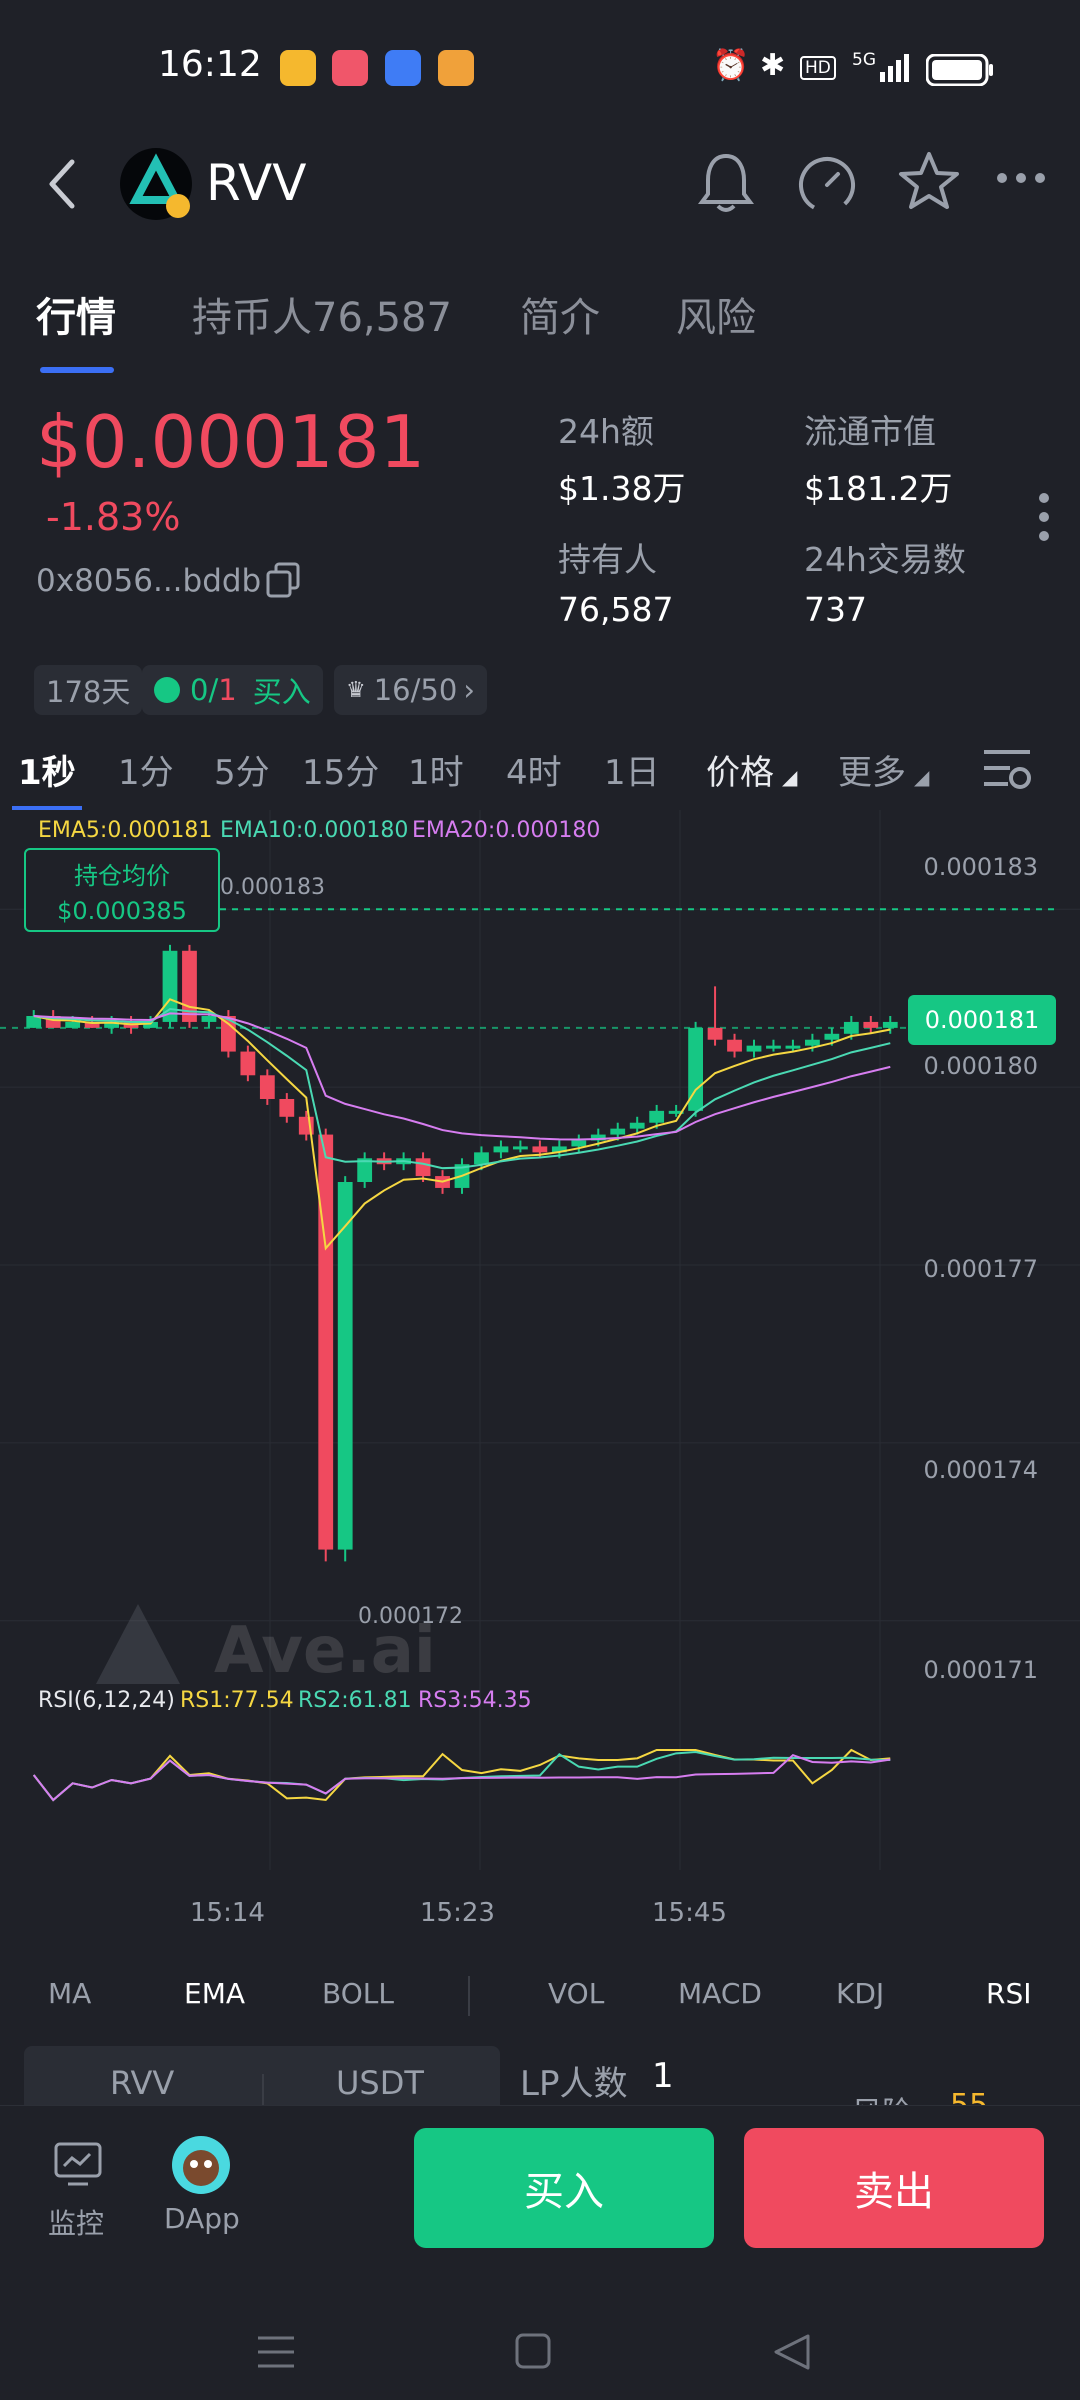  Describe the element at coordinates (314, 830) in the screenshot. I see `ema10-legend: EMA10:0.000180` at that location.